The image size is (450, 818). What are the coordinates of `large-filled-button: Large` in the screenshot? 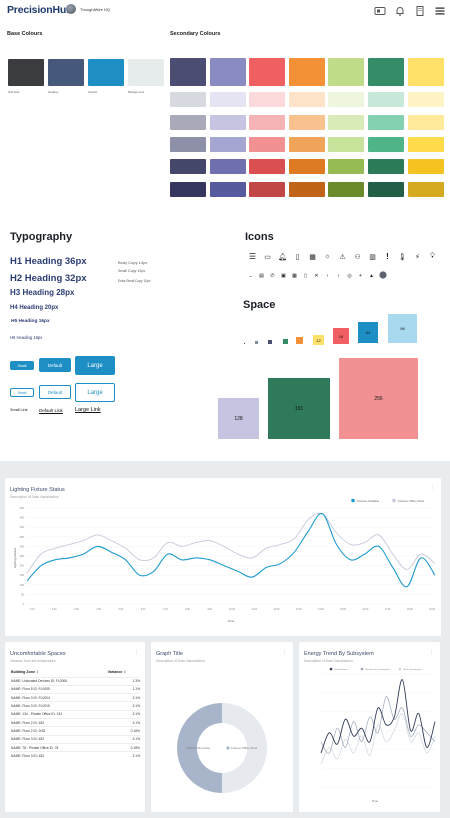 It's located at (95, 365).